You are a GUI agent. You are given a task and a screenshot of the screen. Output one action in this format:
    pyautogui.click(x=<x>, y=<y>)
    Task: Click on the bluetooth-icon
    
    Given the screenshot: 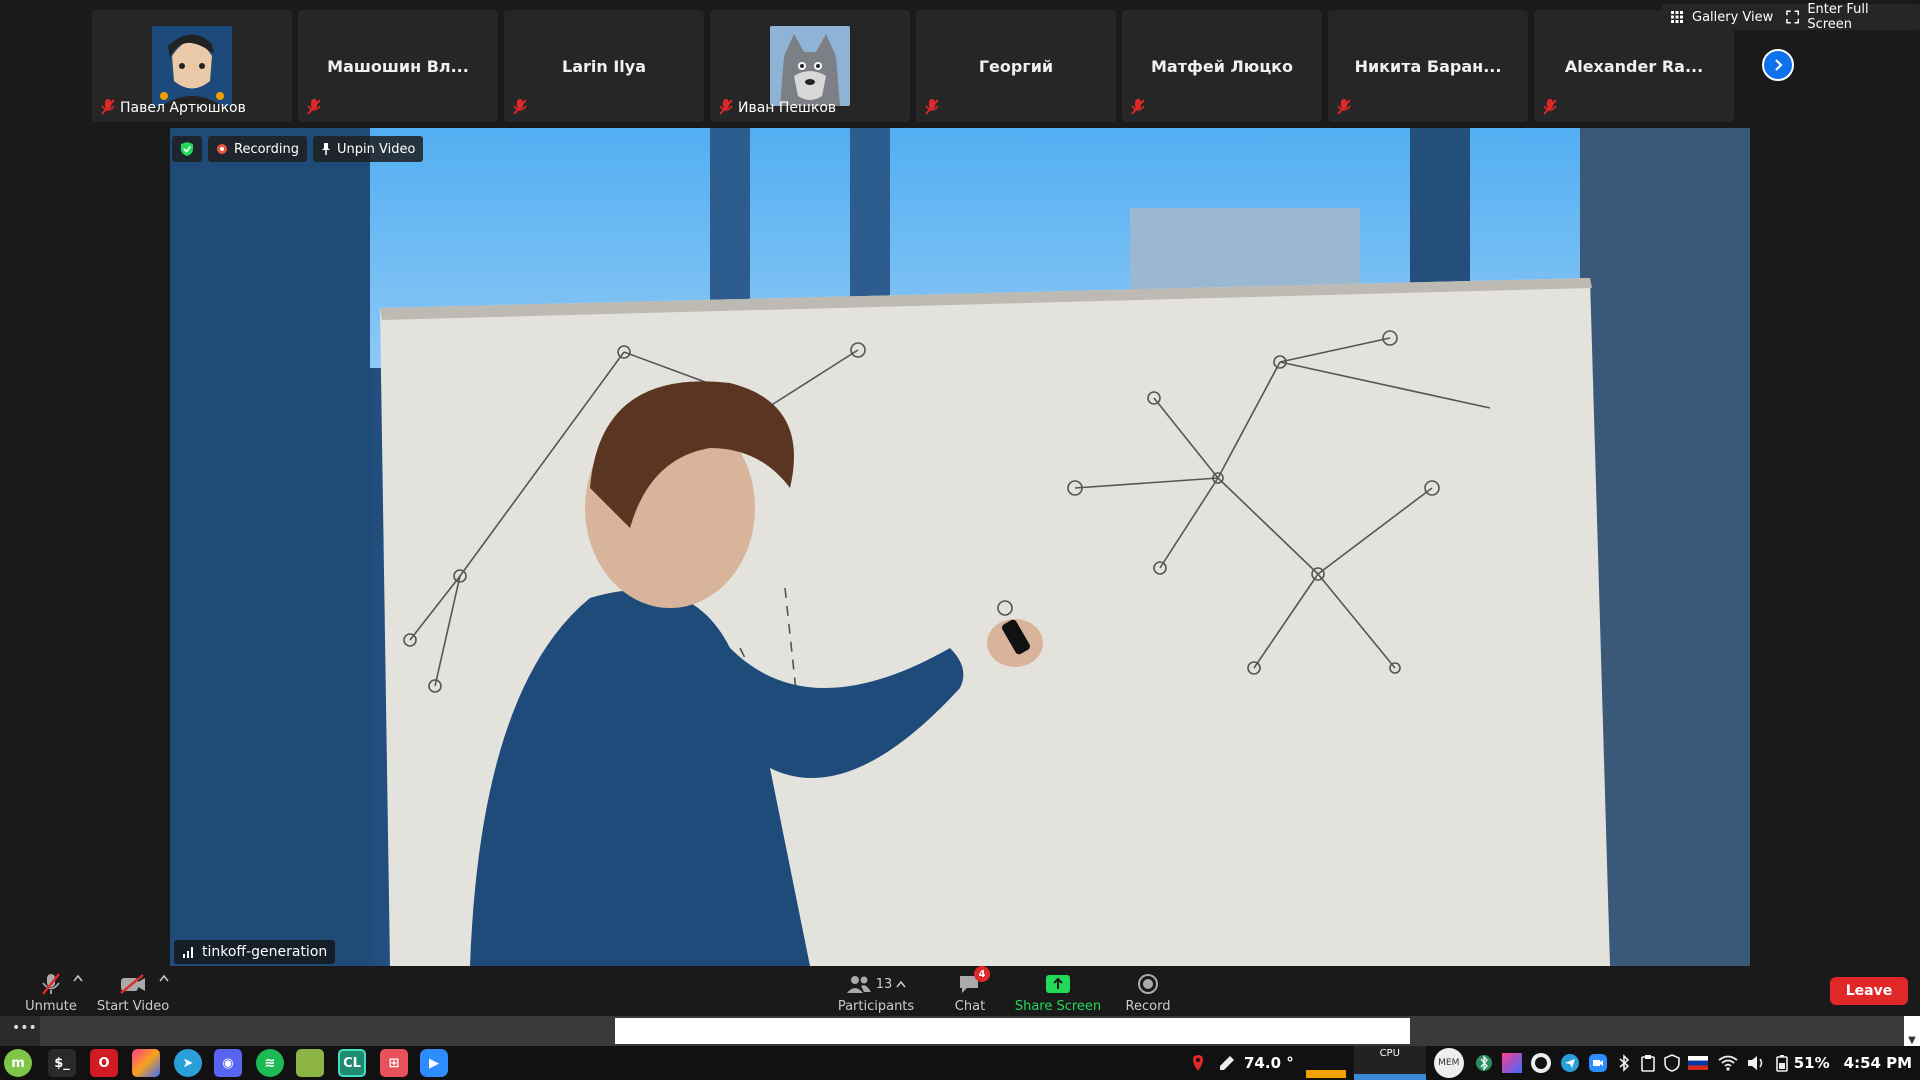 What is the action you would take?
    pyautogui.click(x=1483, y=1063)
    